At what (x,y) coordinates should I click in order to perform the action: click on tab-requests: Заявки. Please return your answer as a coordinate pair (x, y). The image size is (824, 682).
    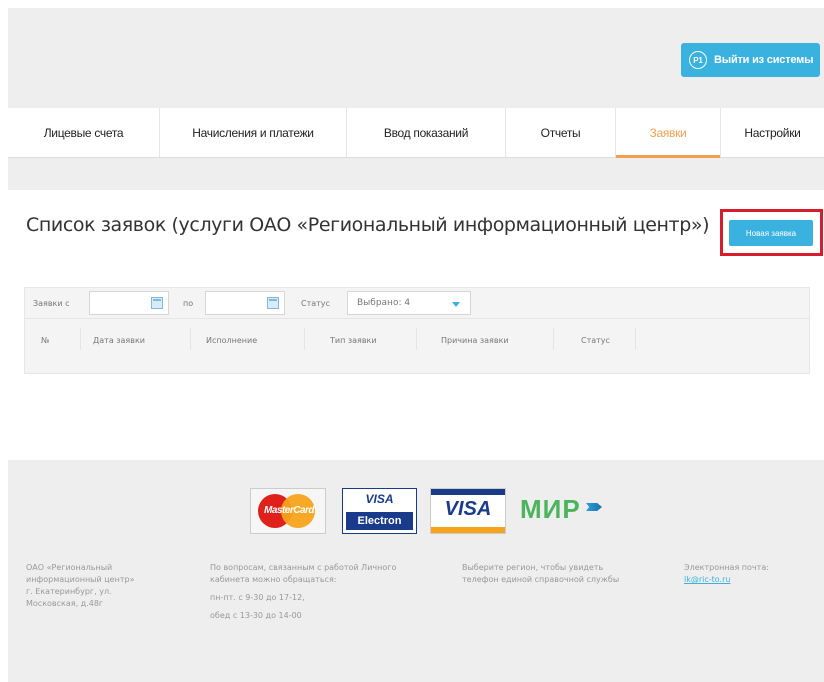
    Looking at the image, I should click on (668, 133).